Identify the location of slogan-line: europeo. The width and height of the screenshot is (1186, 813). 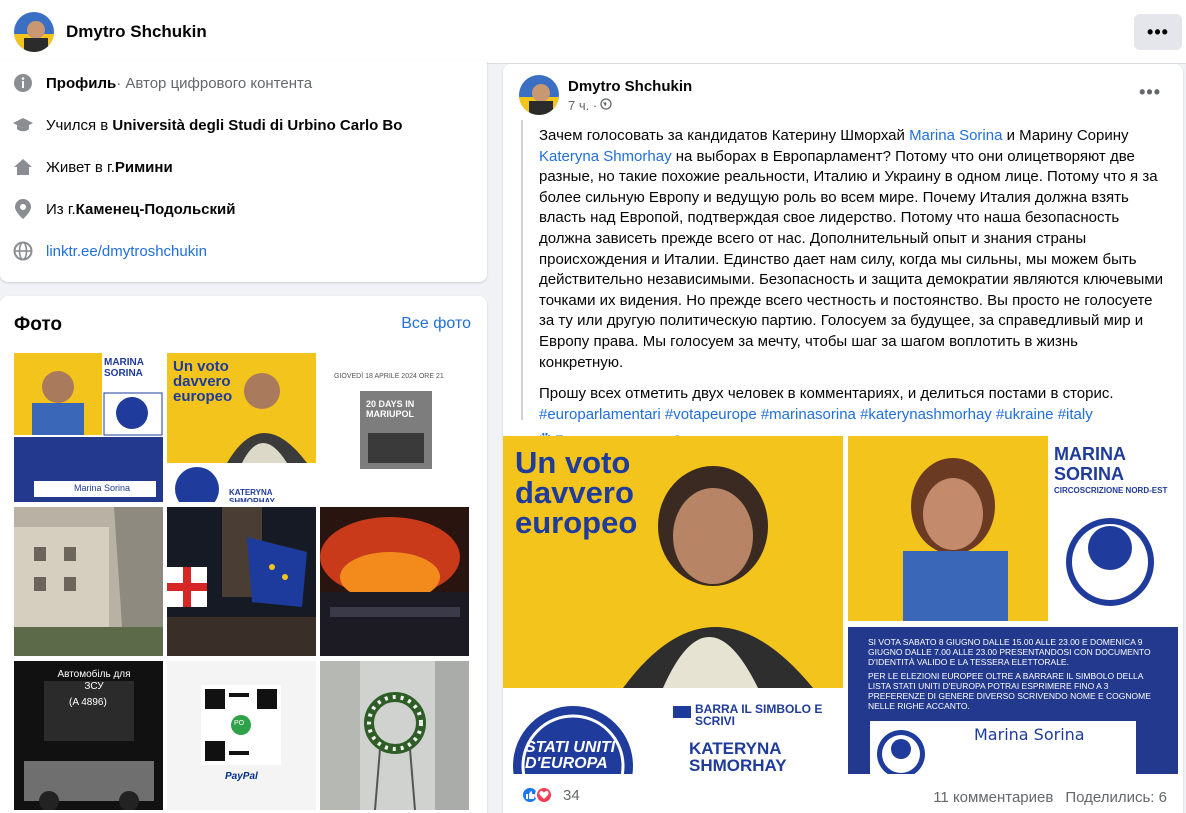
(576, 522).